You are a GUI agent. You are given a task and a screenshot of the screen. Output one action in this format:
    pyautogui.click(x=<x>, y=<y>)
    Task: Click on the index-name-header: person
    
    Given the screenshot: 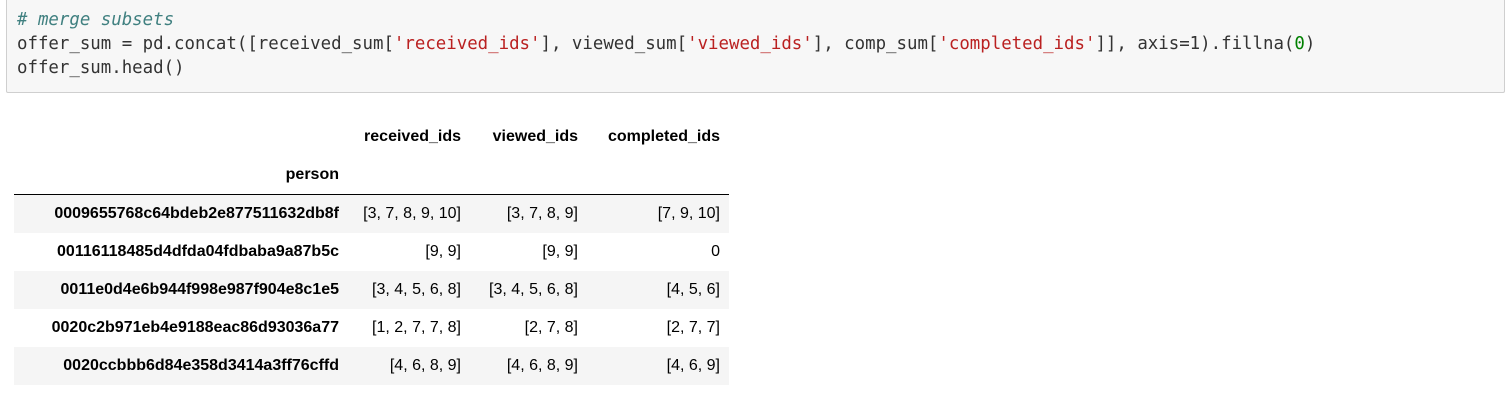 What is the action you would take?
    pyautogui.click(x=181, y=175)
    